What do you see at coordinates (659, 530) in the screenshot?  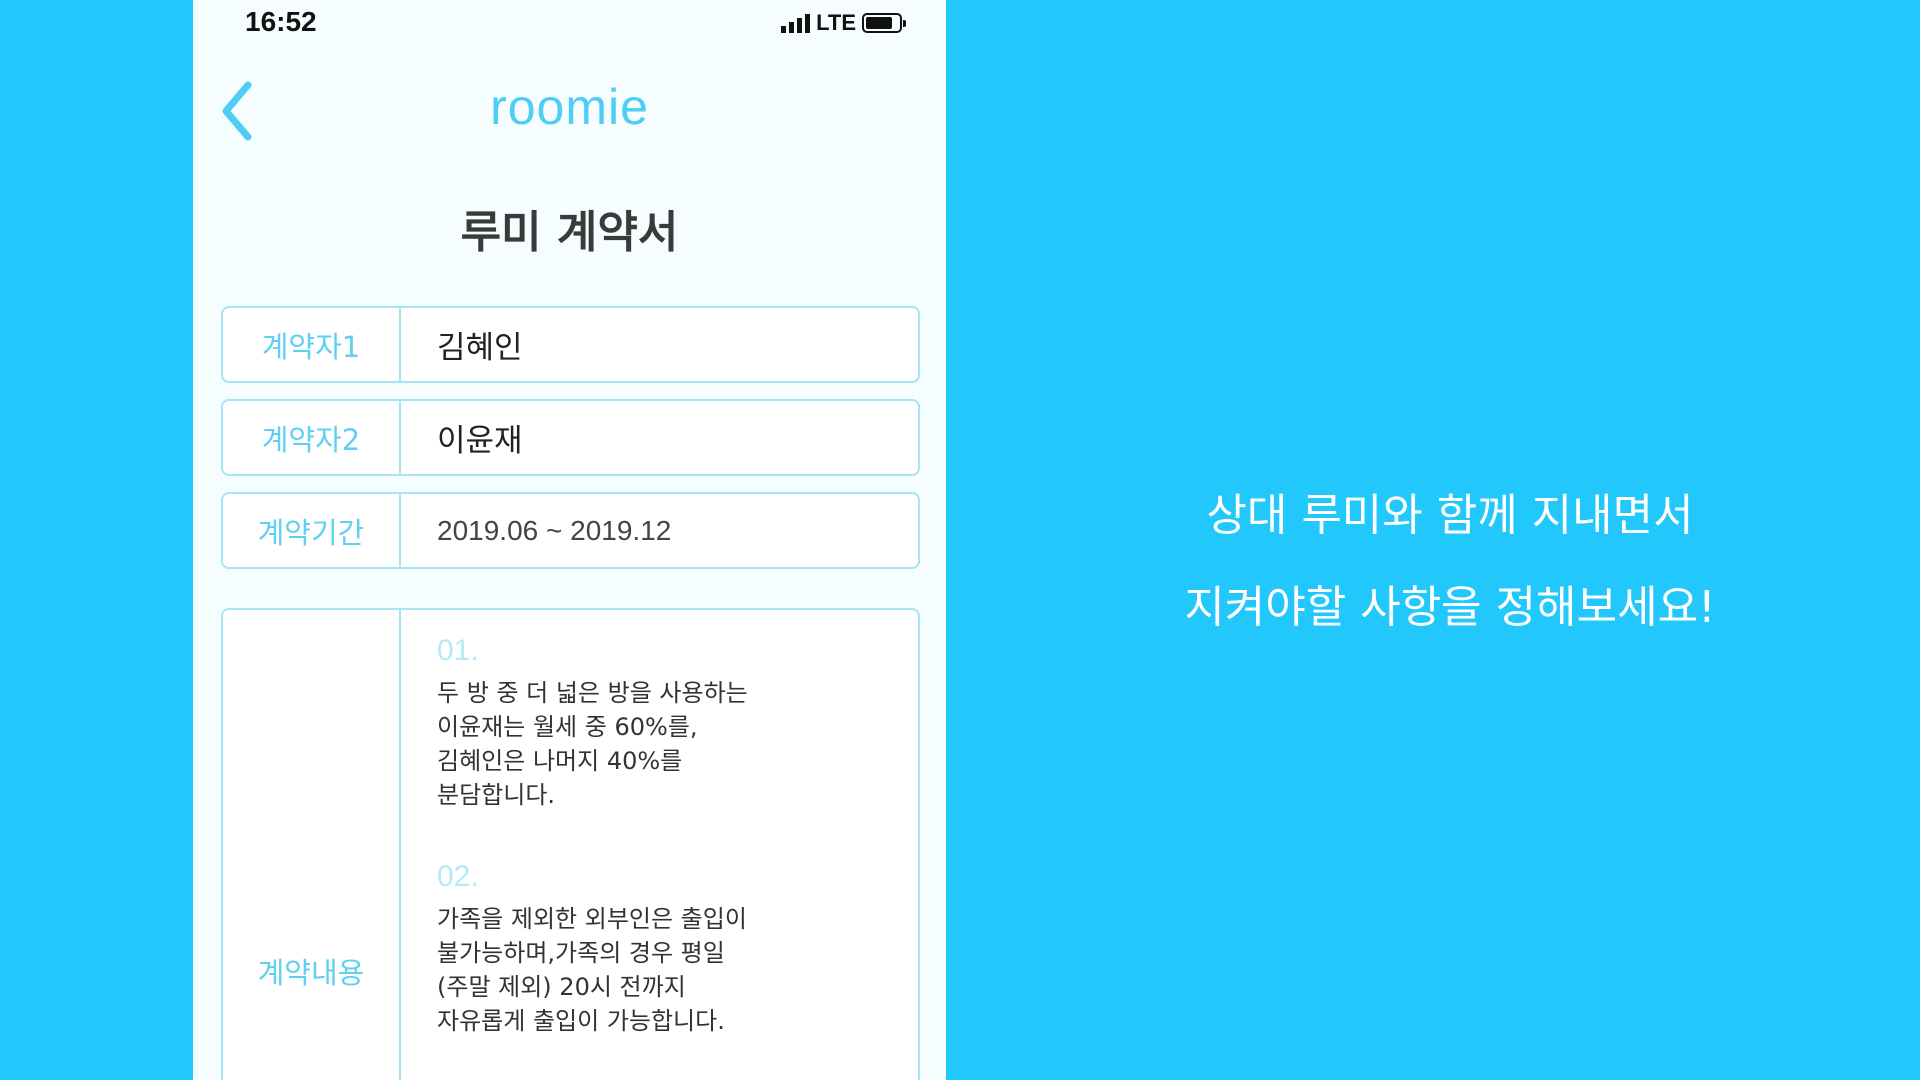 I see `period-value: 2019.06 ~ 2019.12` at bounding box center [659, 530].